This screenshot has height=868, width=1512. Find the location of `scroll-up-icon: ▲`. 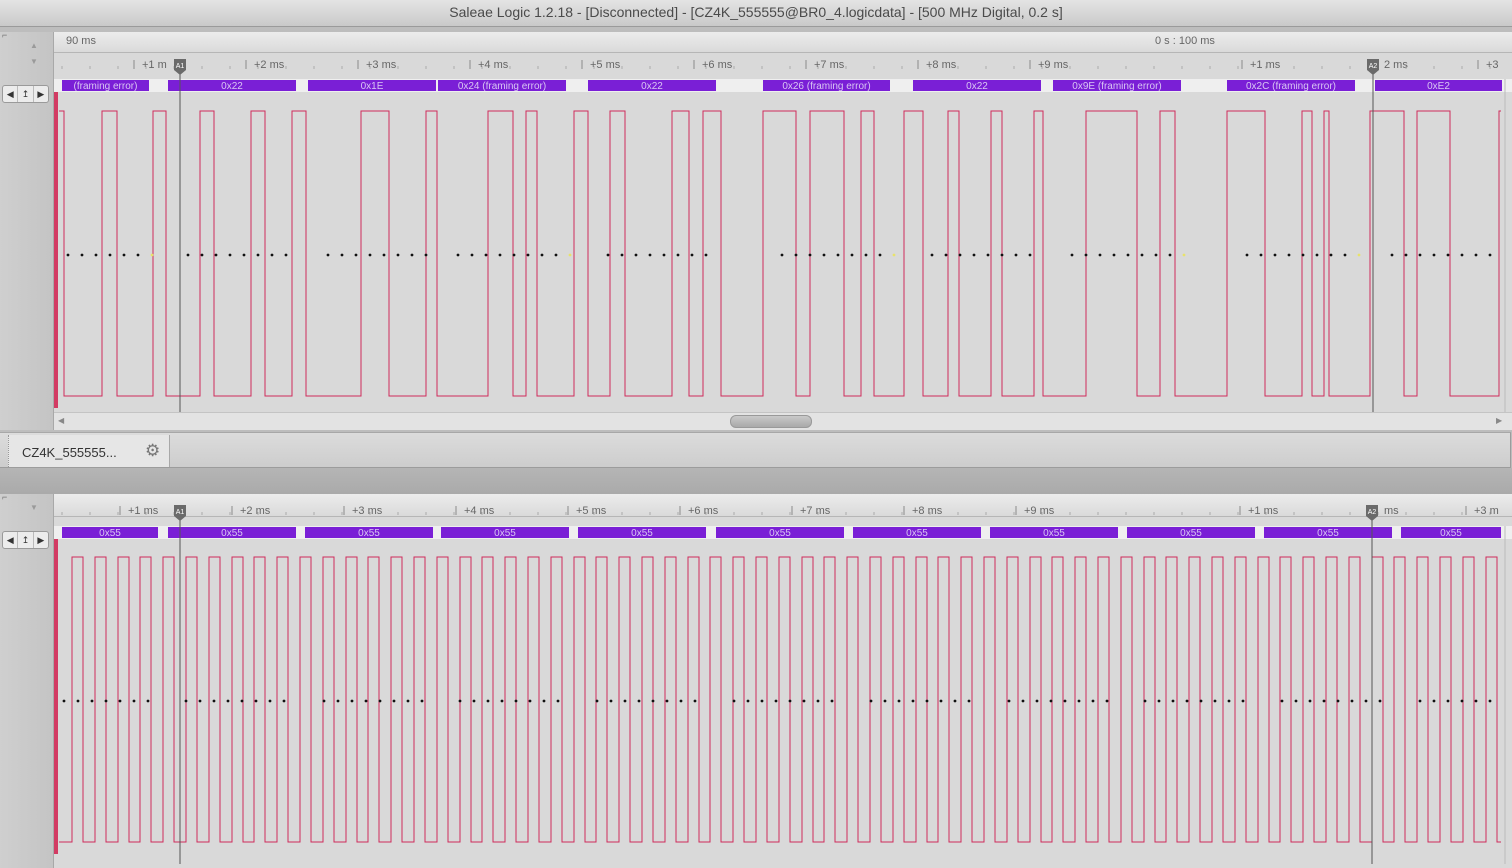

scroll-up-icon: ▲ is located at coordinates (34, 45).